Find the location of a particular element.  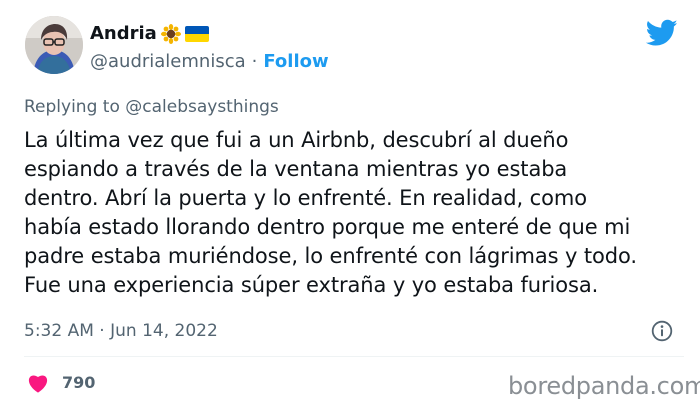

replying-to-line: Replying to @calebsaysthings is located at coordinates (151, 107).